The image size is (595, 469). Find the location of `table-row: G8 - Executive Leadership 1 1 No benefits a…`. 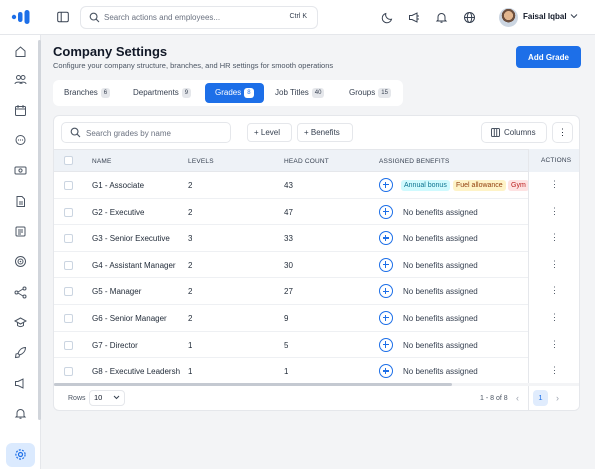

table-row: G8 - Executive Leadership 1 1 No benefits a… is located at coordinates (316, 371).